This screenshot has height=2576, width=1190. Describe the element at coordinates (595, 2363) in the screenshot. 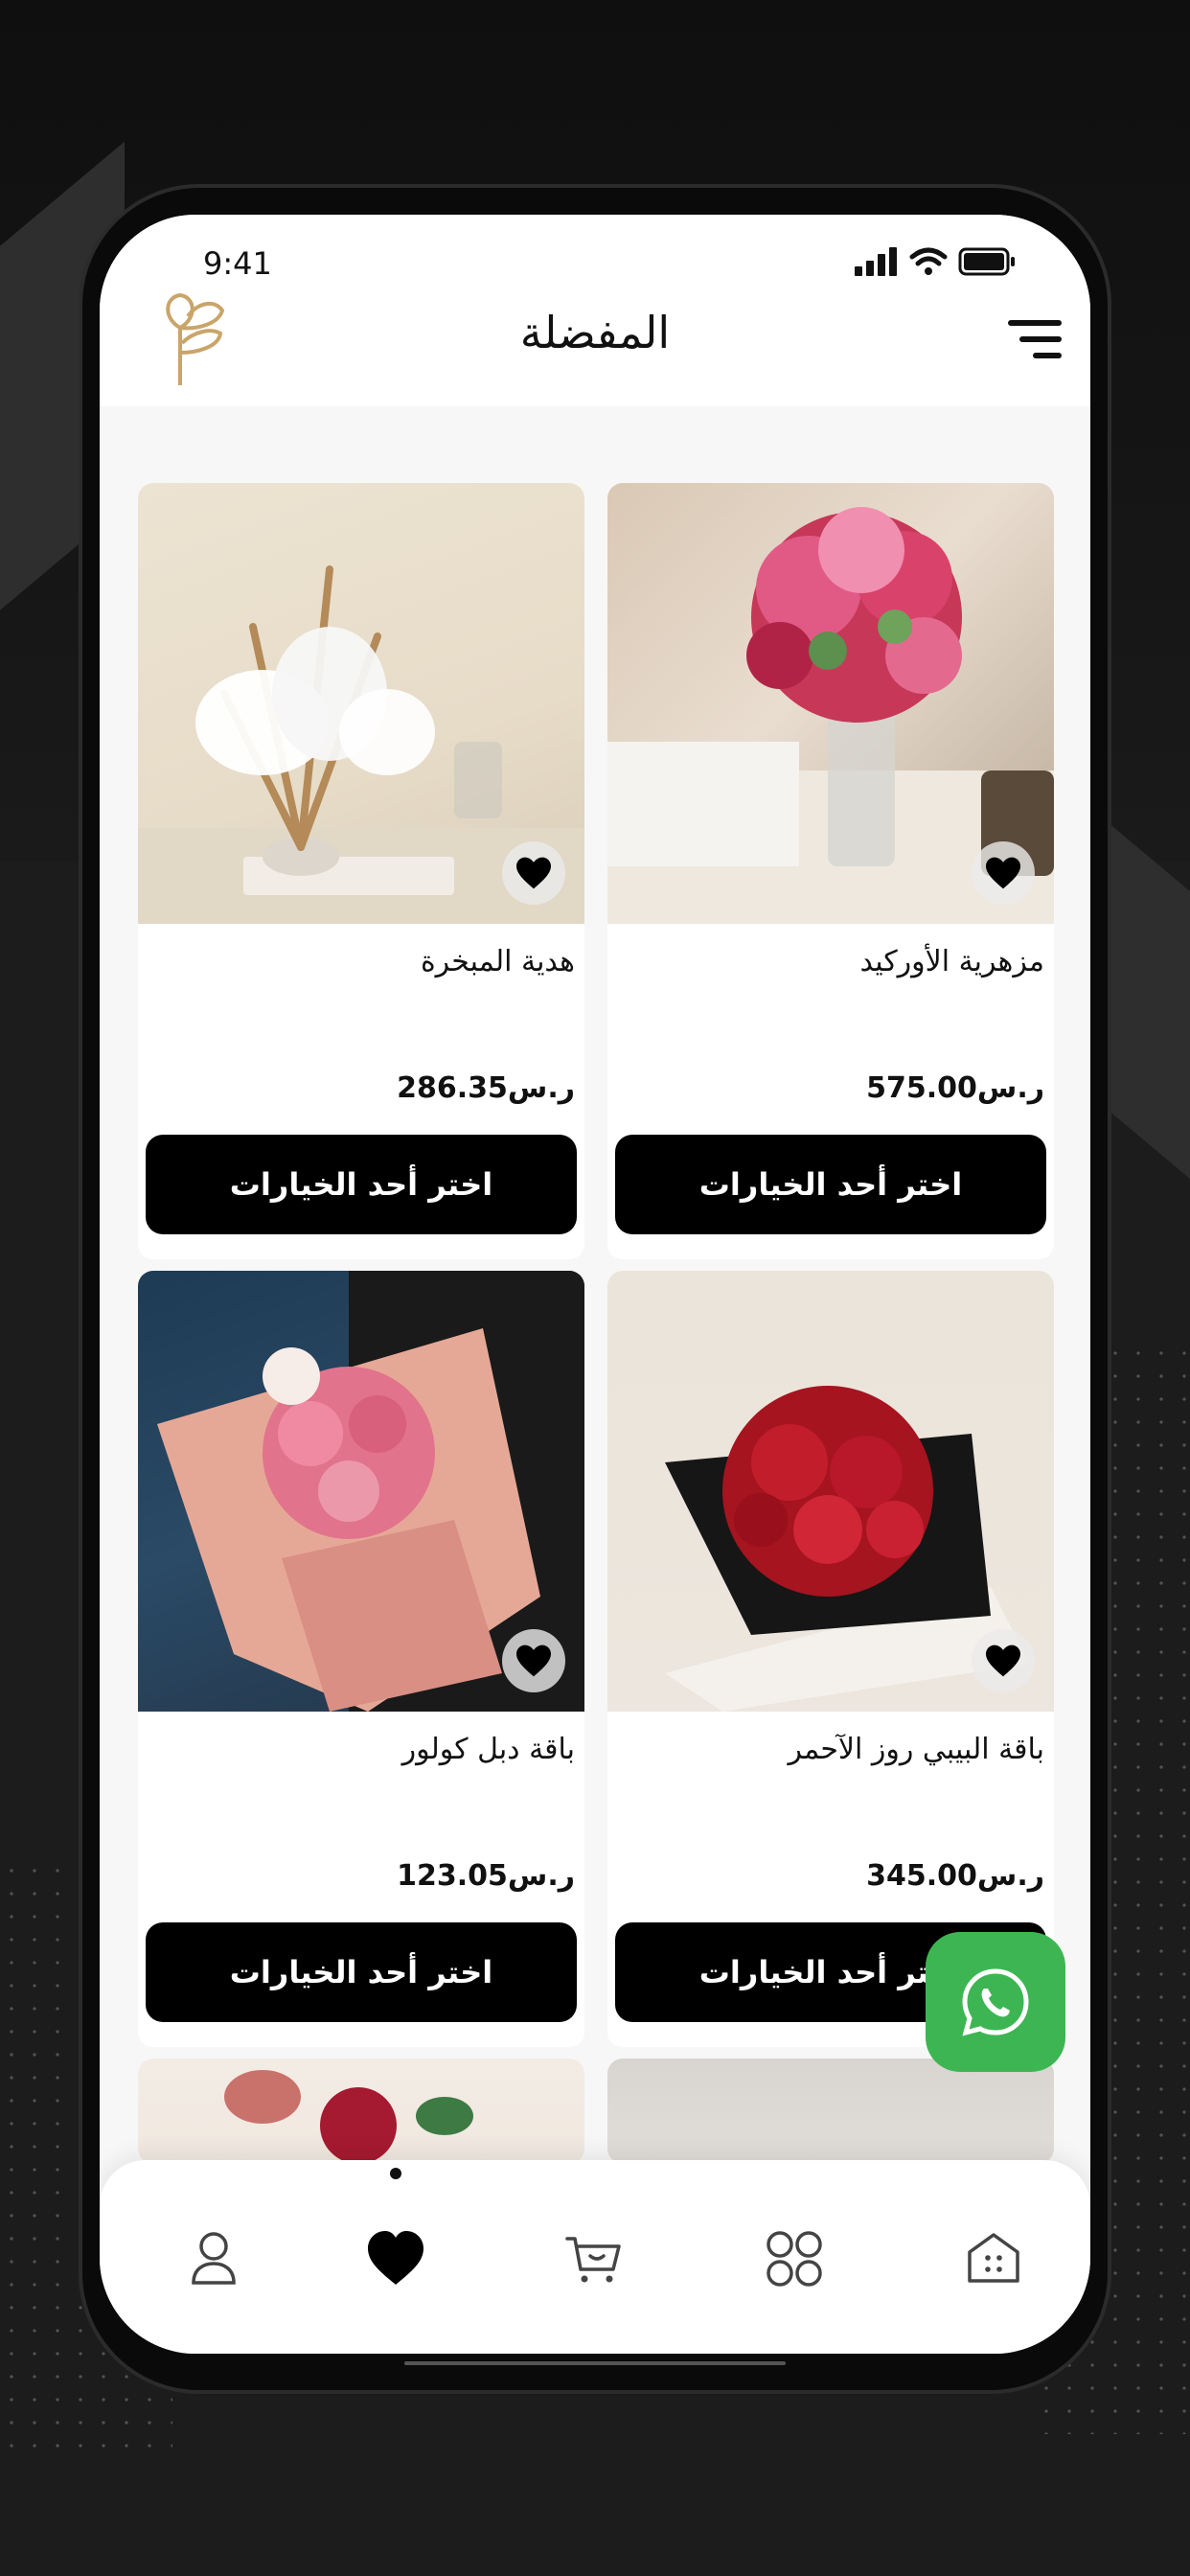

I see `home-indicator` at that location.